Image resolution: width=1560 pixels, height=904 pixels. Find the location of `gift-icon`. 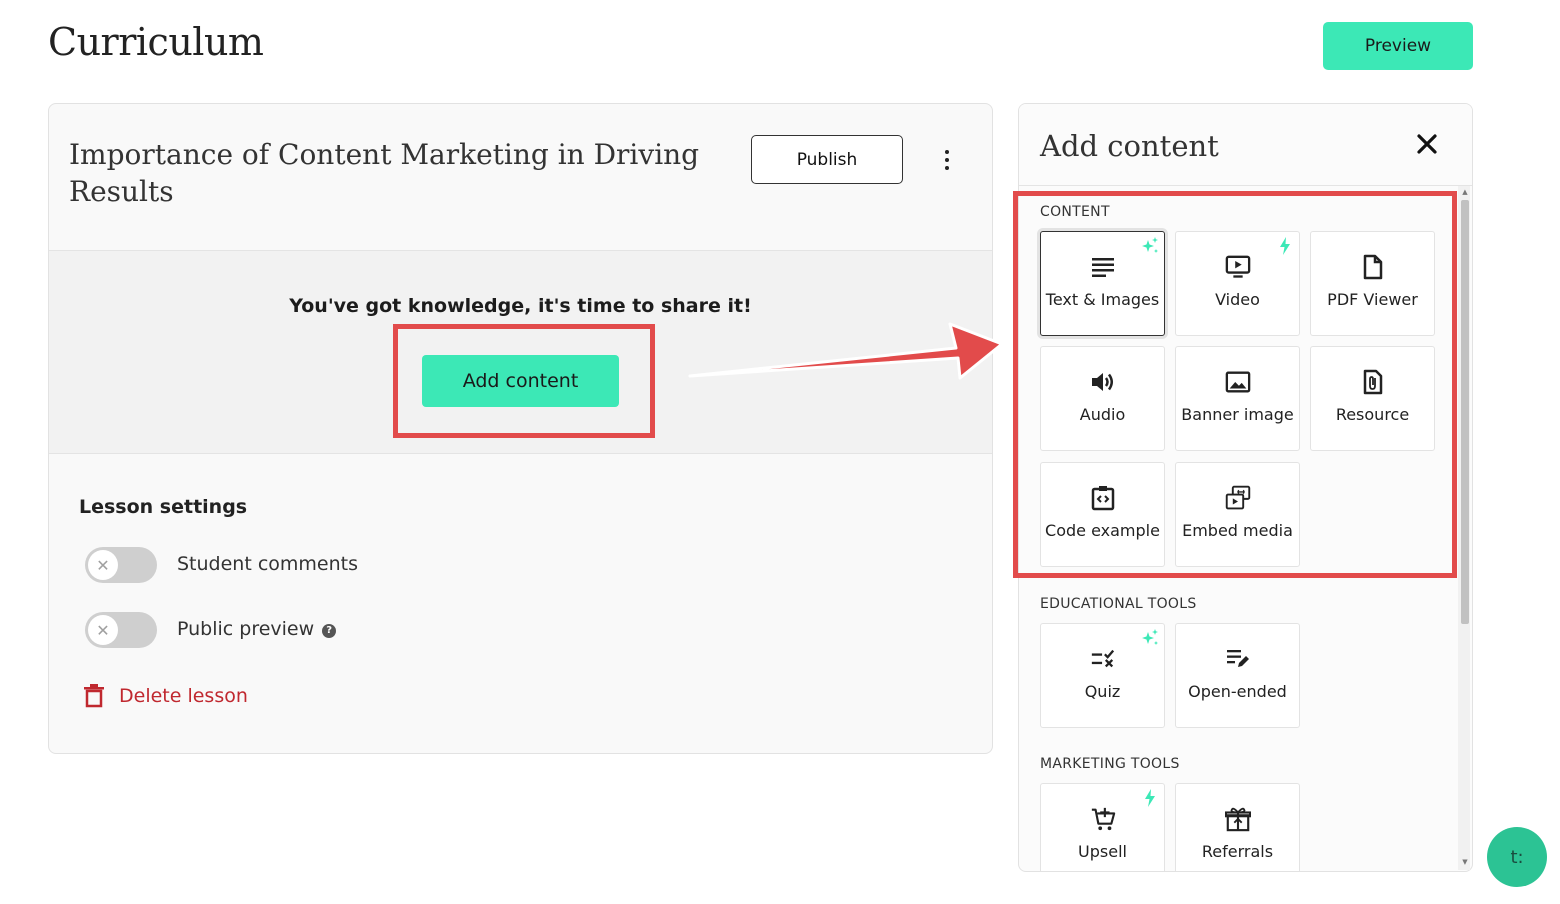

gift-icon is located at coordinates (1237, 819).